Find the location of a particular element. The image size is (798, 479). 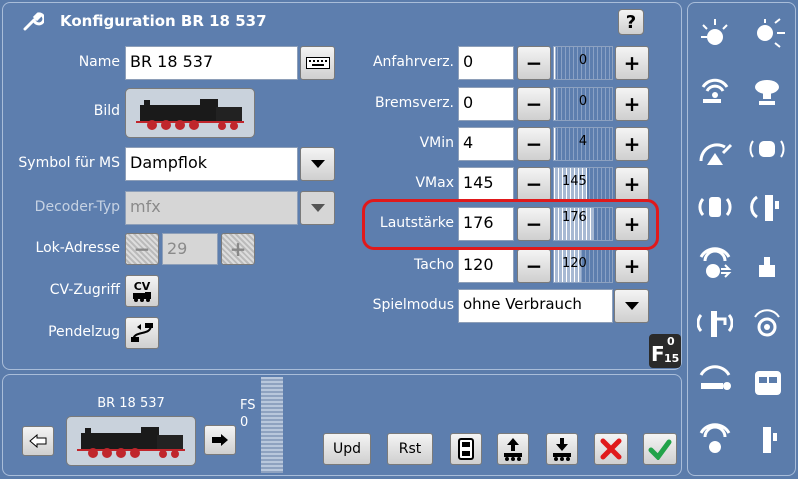

whistle-icon is located at coordinates (767, 91).